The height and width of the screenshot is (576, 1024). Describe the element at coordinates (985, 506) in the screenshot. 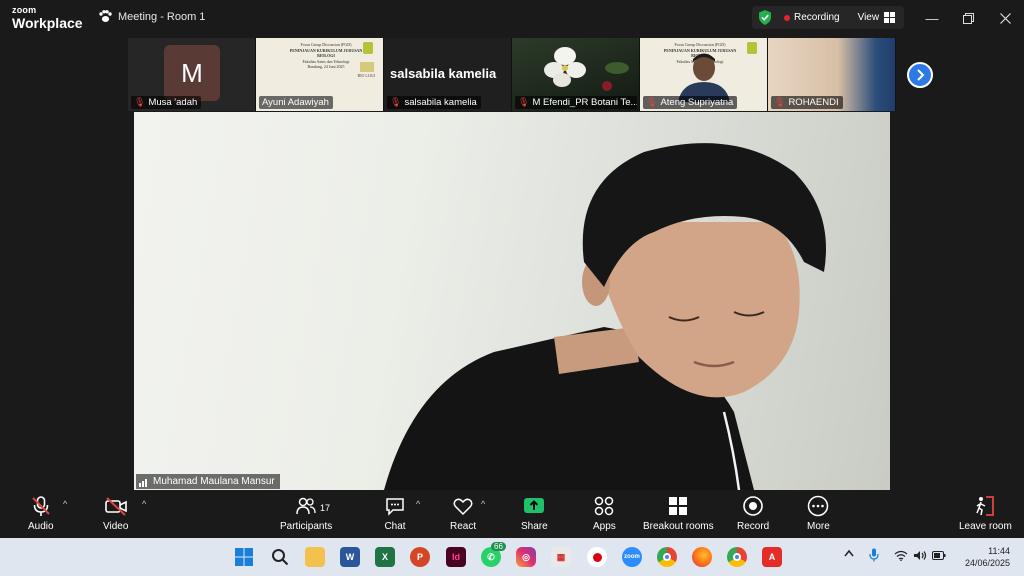

I see `leave-icon` at that location.